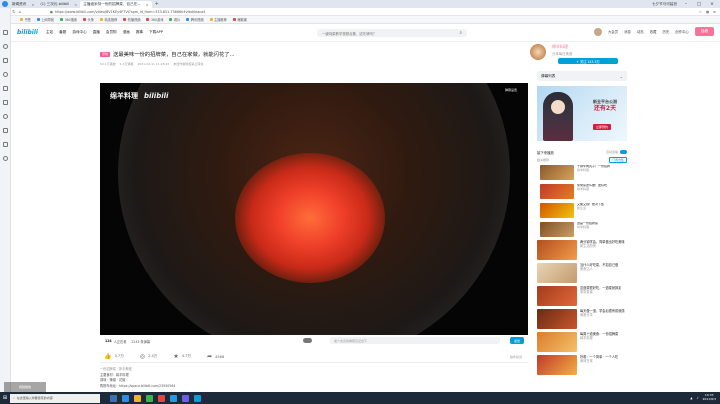 This screenshot has width=720, height=404. Describe the element at coordinates (588, 61) in the screenshot. I see `follow-button: + 关注 143.5万` at that location.